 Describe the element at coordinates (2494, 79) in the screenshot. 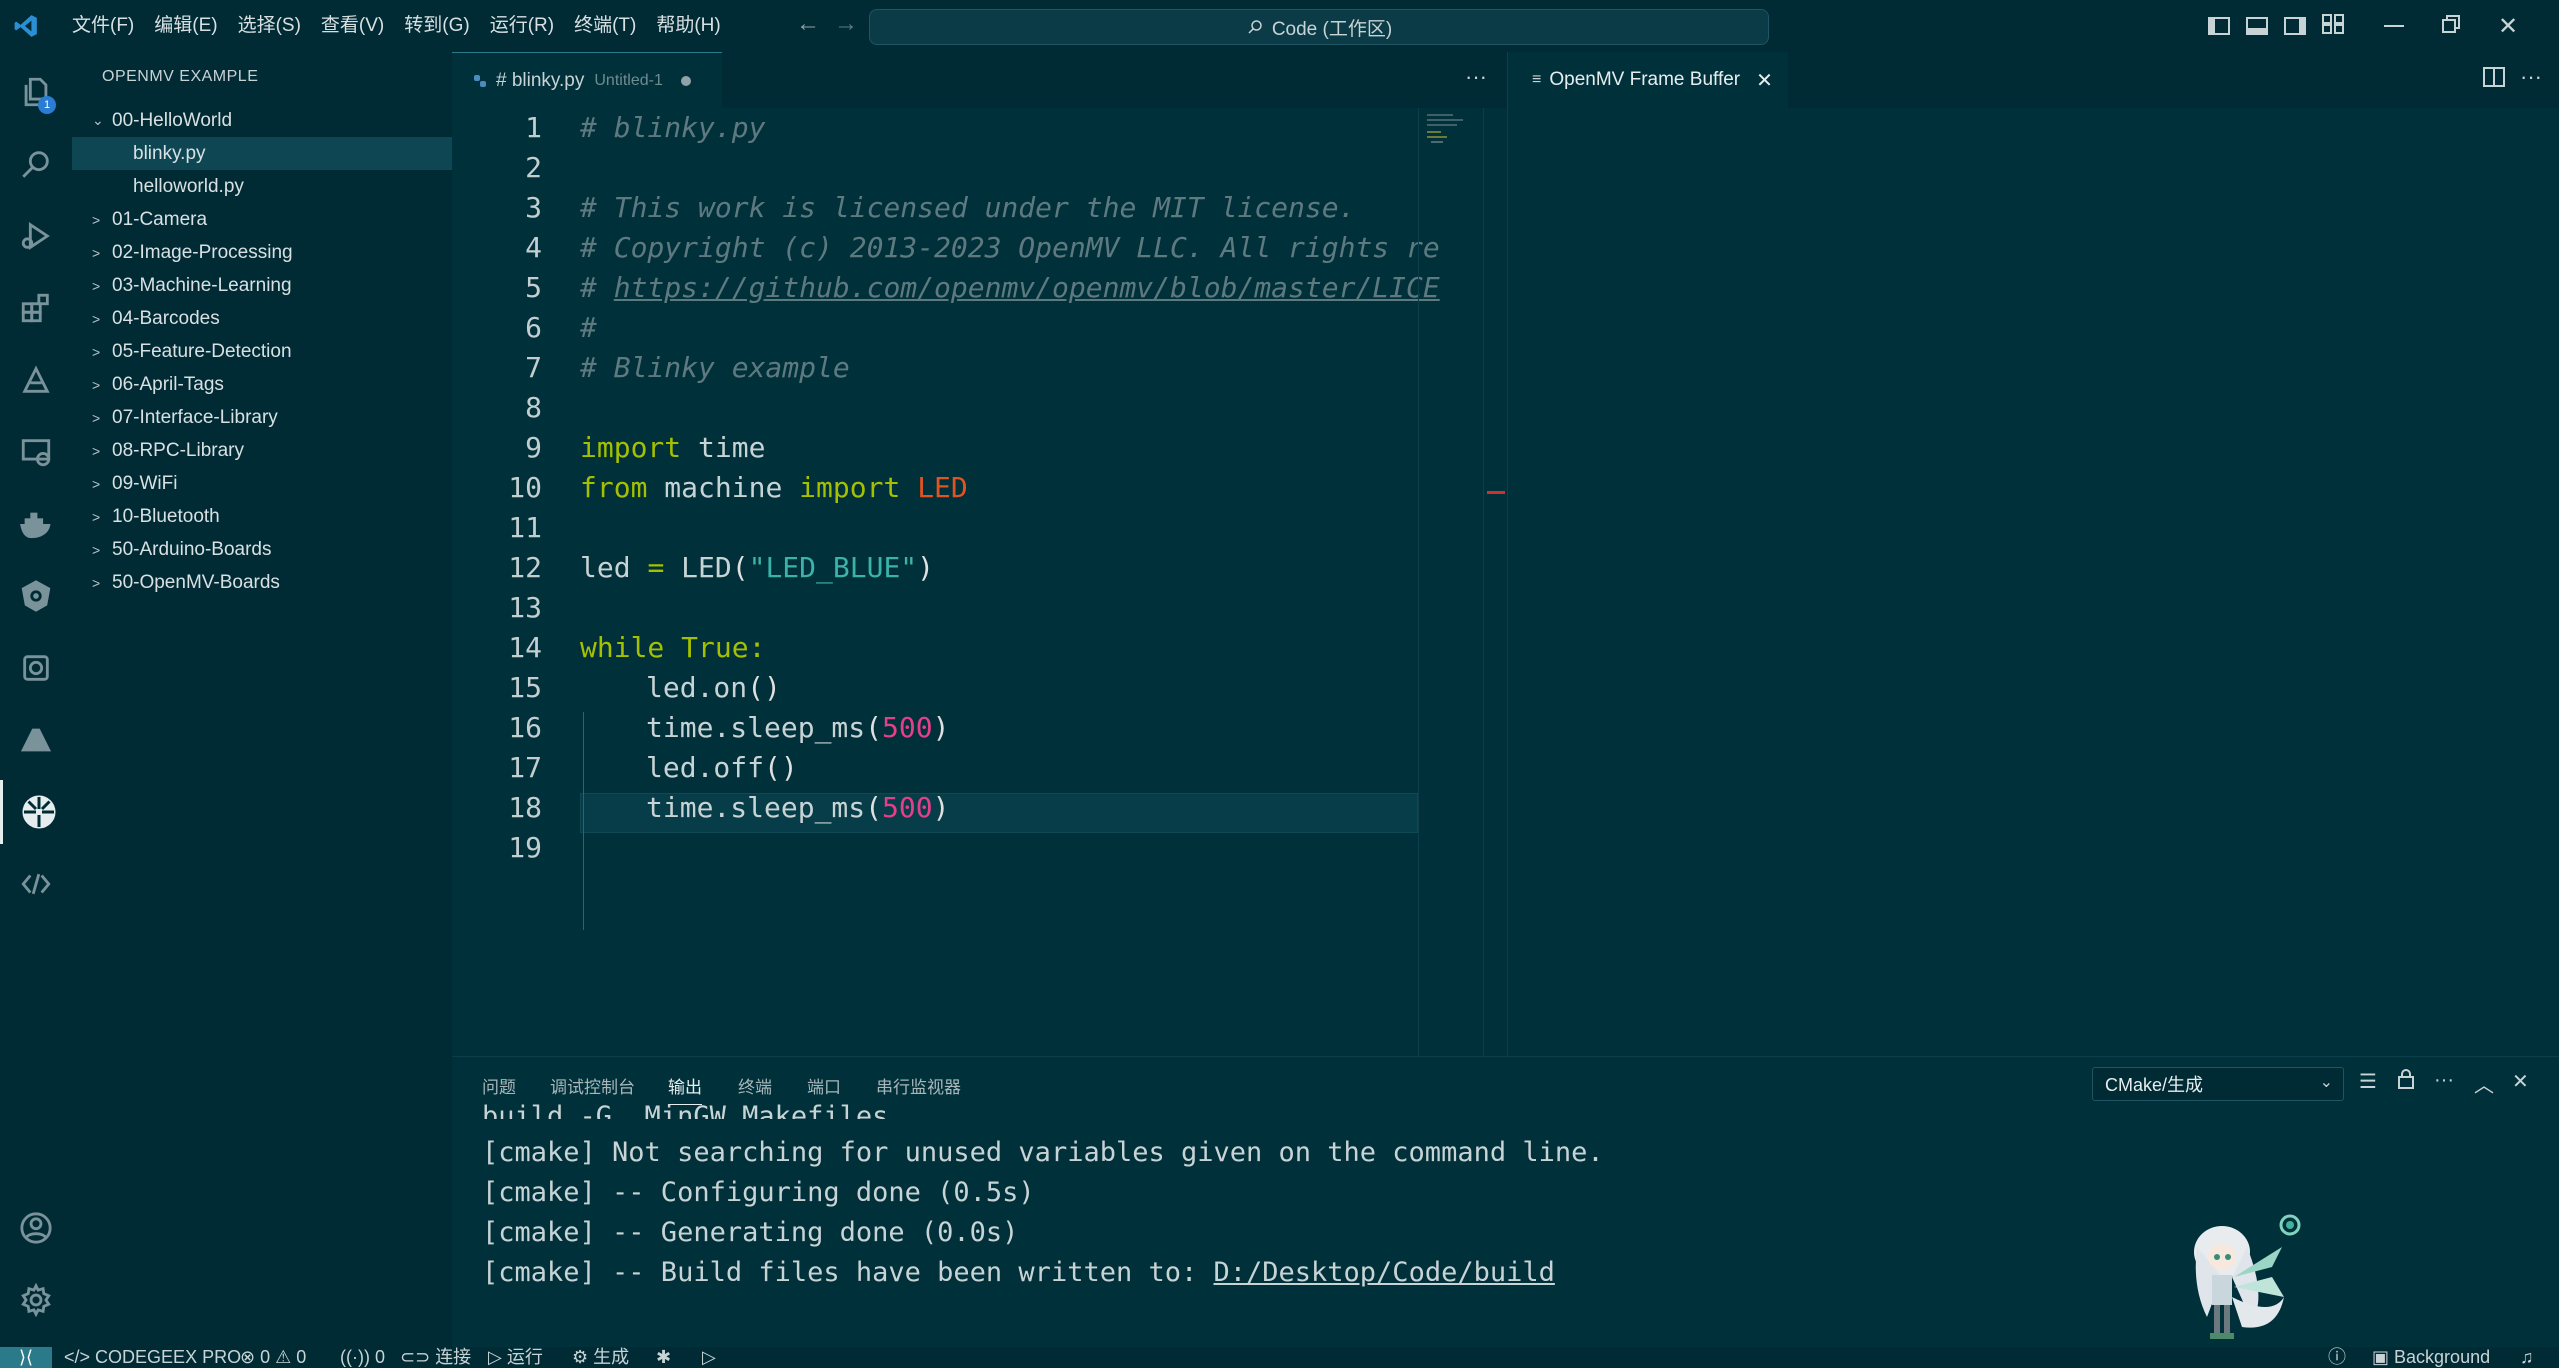

I see `split-editor-icon` at that location.